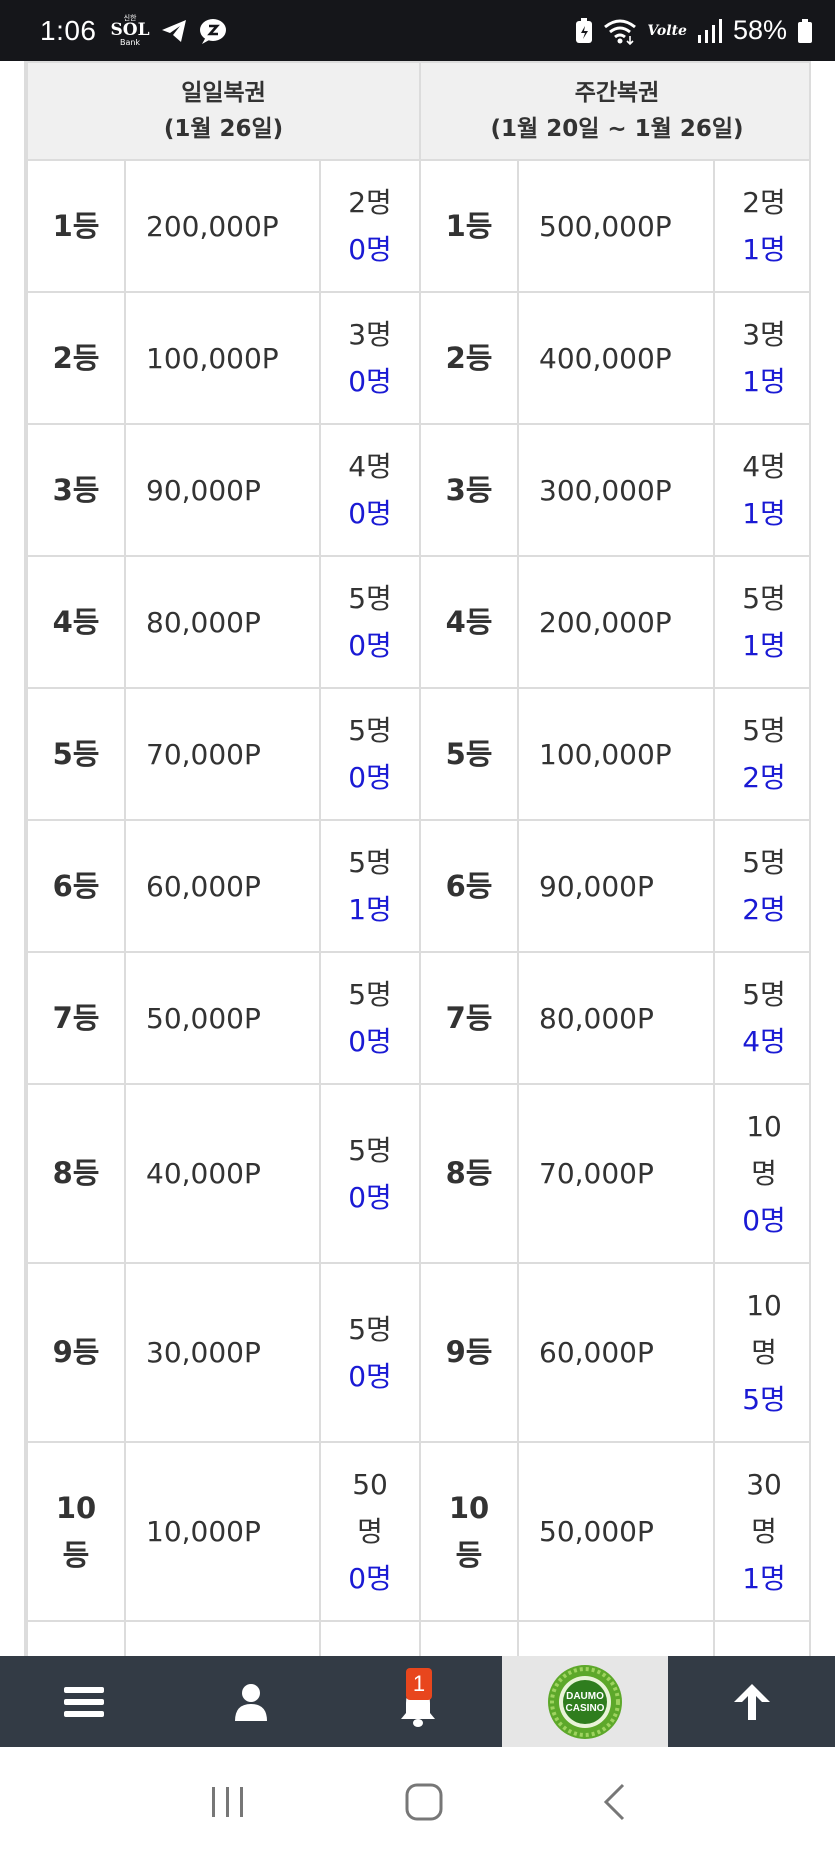 This screenshot has width=835, height=1856. I want to click on table-row: 2등 100,000P 3명 0명 2등 400,000P 3명 1명, so click(417, 358).